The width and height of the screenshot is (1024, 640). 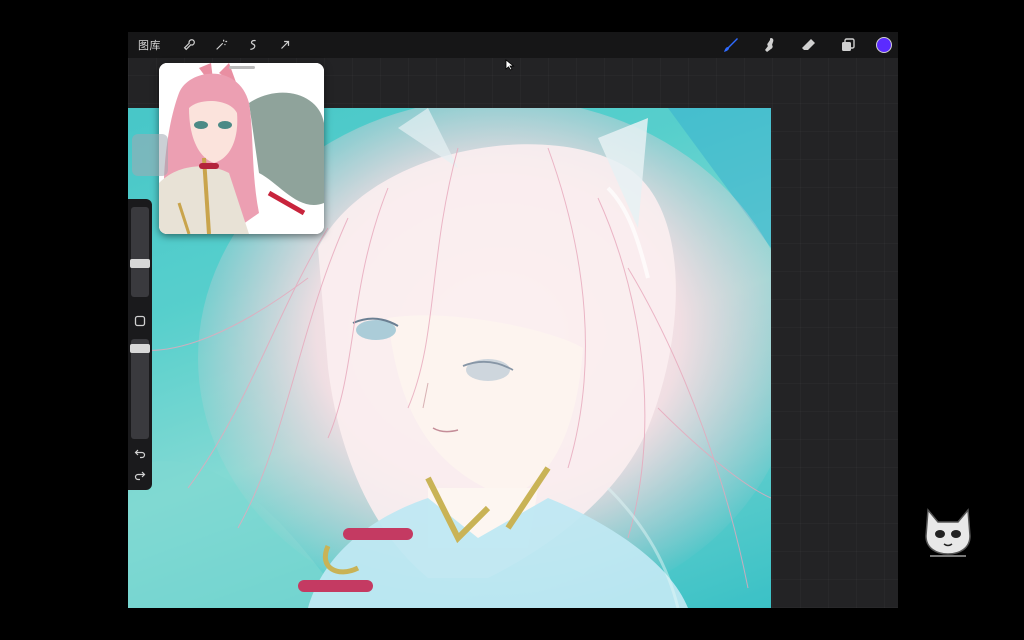 I want to click on reference-window, so click(x=241, y=148).